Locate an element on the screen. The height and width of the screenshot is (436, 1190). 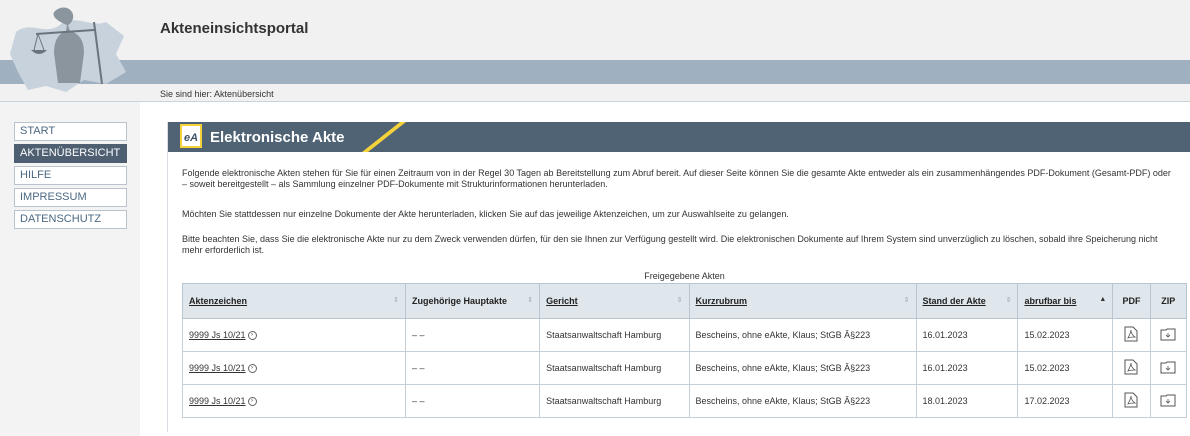
cell-stand: 18.01.2023 is located at coordinates (967, 401).